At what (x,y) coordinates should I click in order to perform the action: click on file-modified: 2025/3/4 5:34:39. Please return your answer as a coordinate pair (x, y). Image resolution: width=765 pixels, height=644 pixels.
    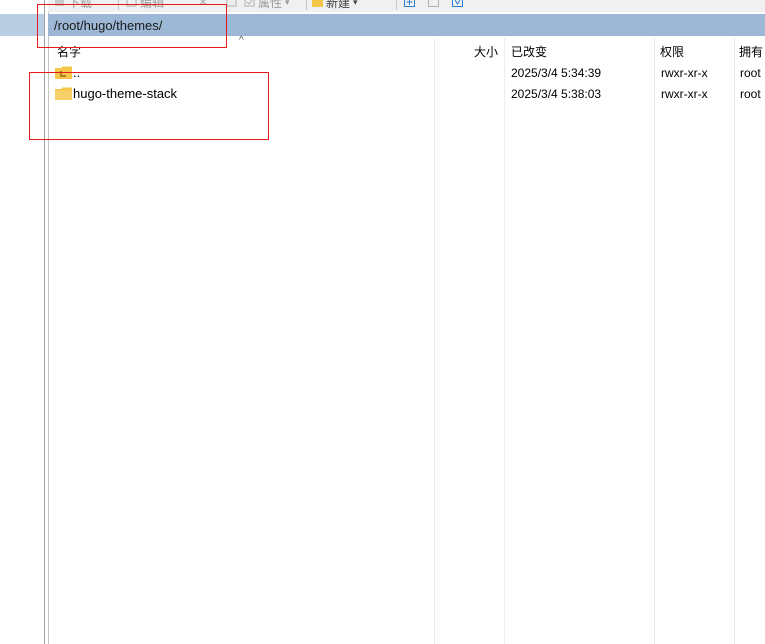
    Looking at the image, I should click on (556, 73).